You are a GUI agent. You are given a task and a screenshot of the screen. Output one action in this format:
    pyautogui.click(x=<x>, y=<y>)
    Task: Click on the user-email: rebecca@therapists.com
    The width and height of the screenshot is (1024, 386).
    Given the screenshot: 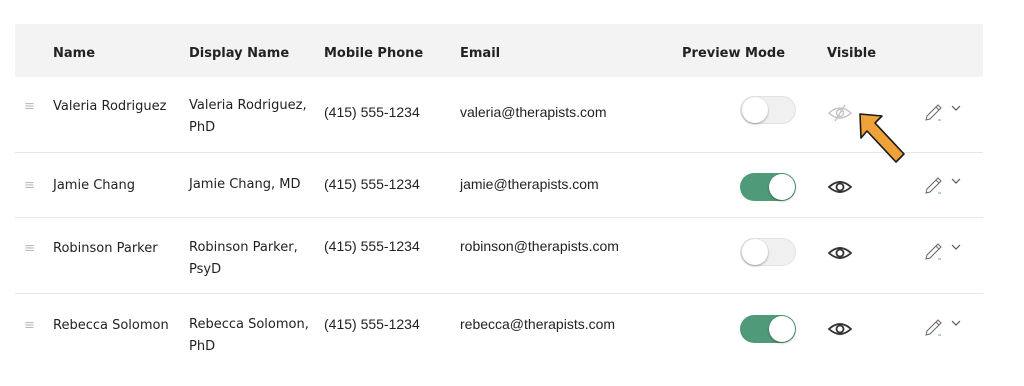 What is the action you would take?
    pyautogui.click(x=538, y=324)
    